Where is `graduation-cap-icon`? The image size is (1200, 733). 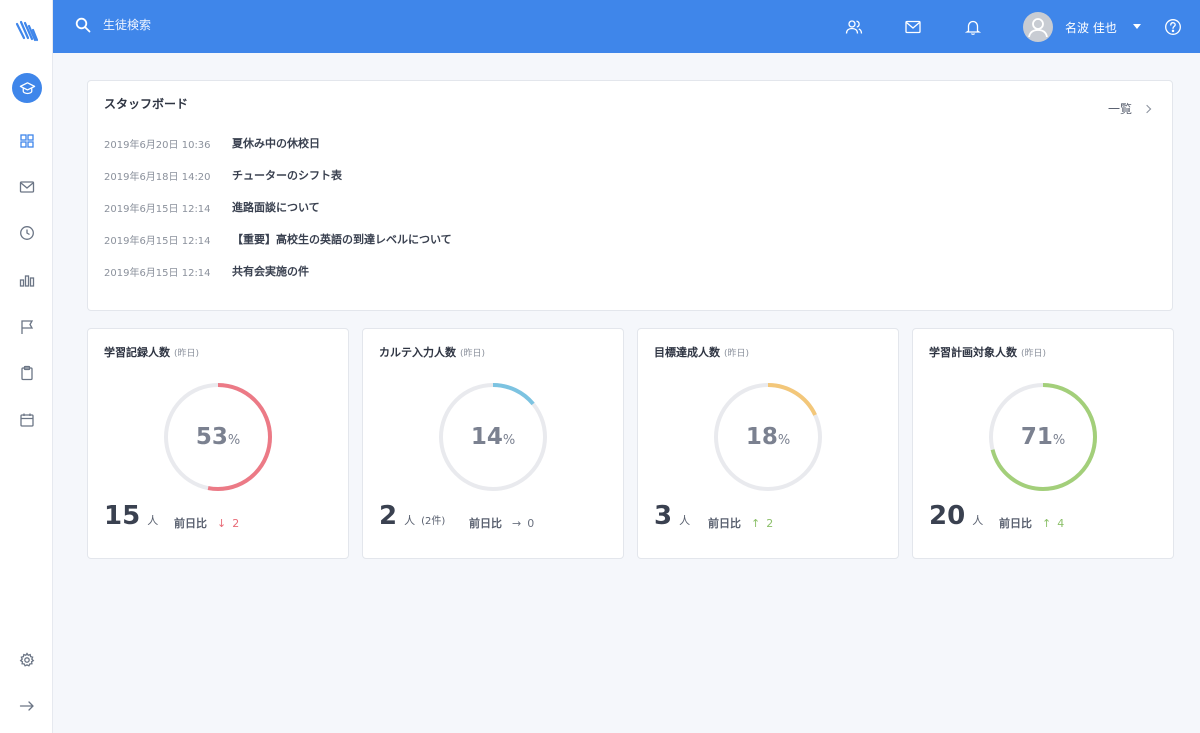
graduation-cap-icon is located at coordinates (27, 87).